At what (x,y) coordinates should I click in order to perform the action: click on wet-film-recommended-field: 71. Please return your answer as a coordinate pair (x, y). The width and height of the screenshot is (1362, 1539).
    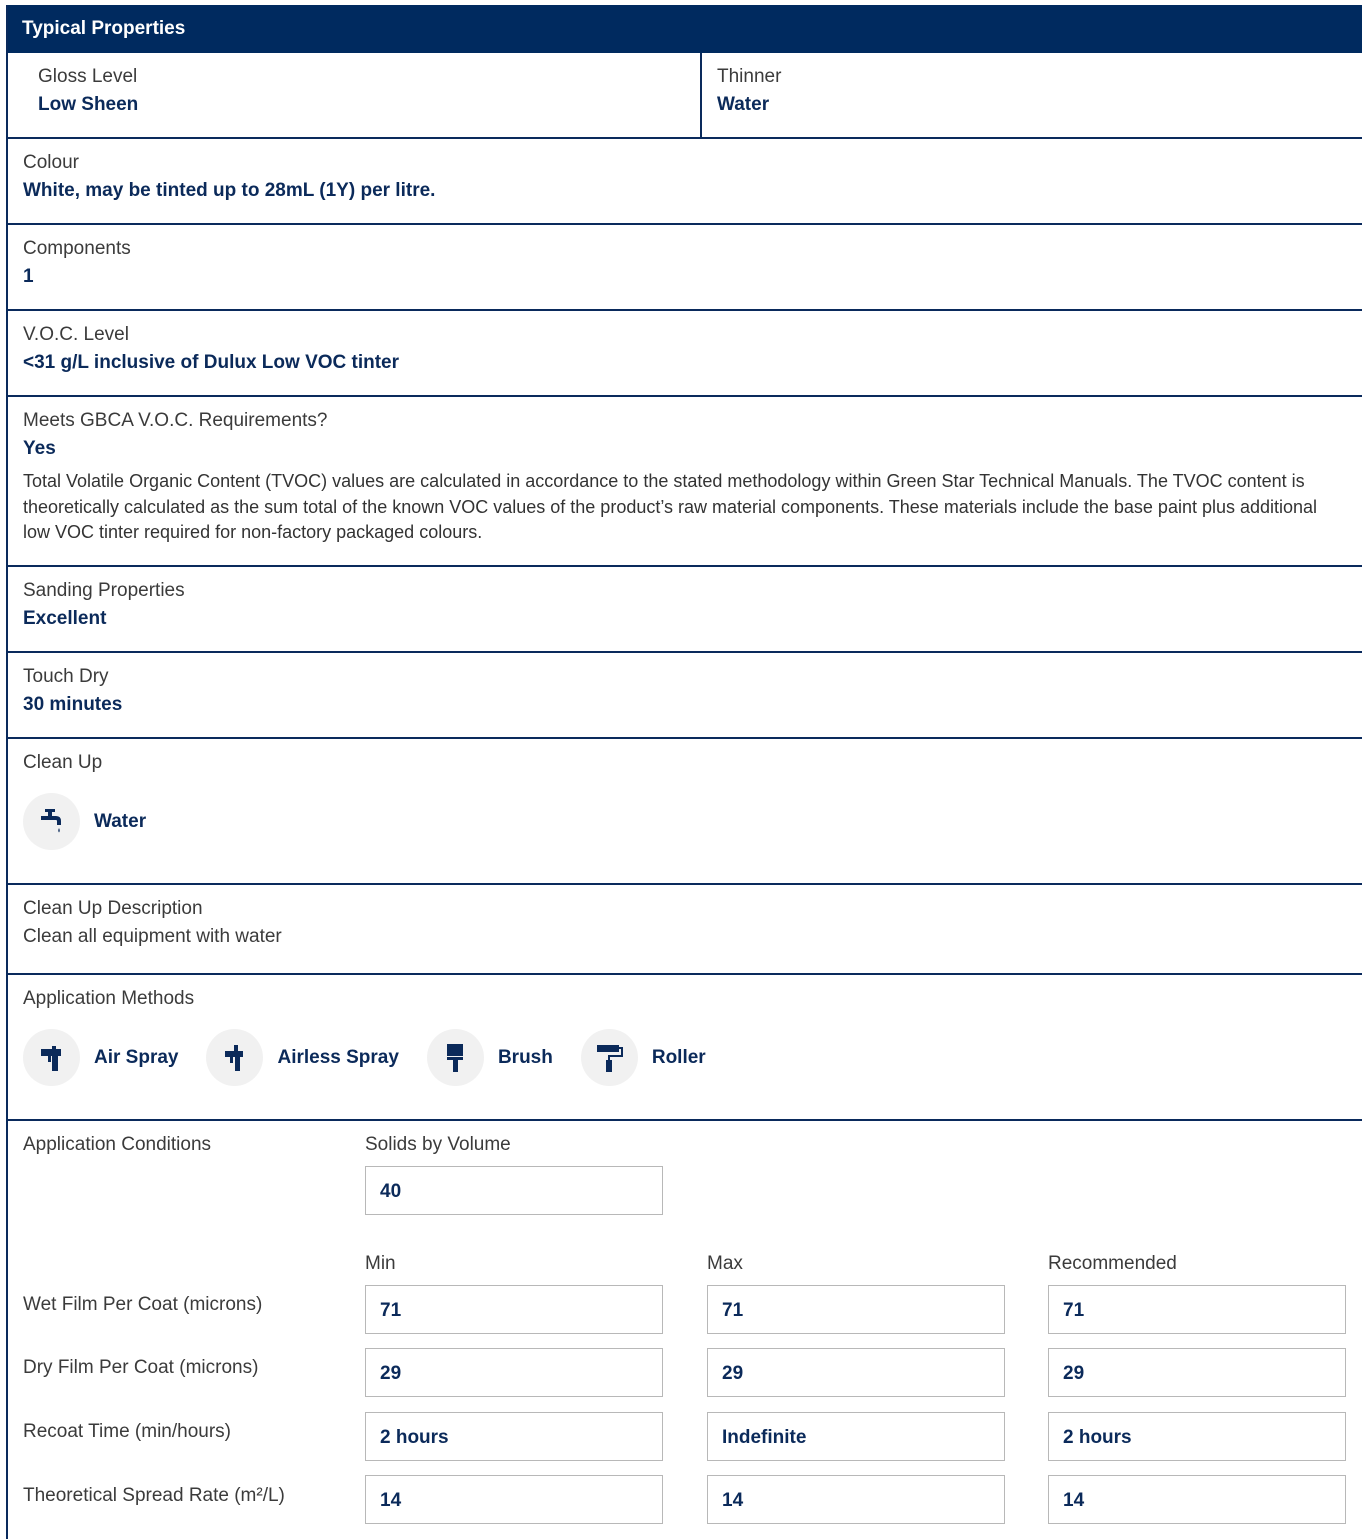
    Looking at the image, I should click on (1197, 1309).